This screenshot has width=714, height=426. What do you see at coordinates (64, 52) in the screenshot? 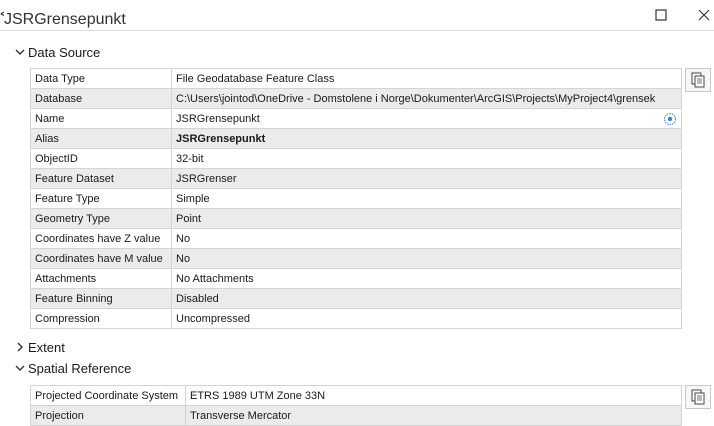
I see `section-label-data-source: Data Source` at bounding box center [64, 52].